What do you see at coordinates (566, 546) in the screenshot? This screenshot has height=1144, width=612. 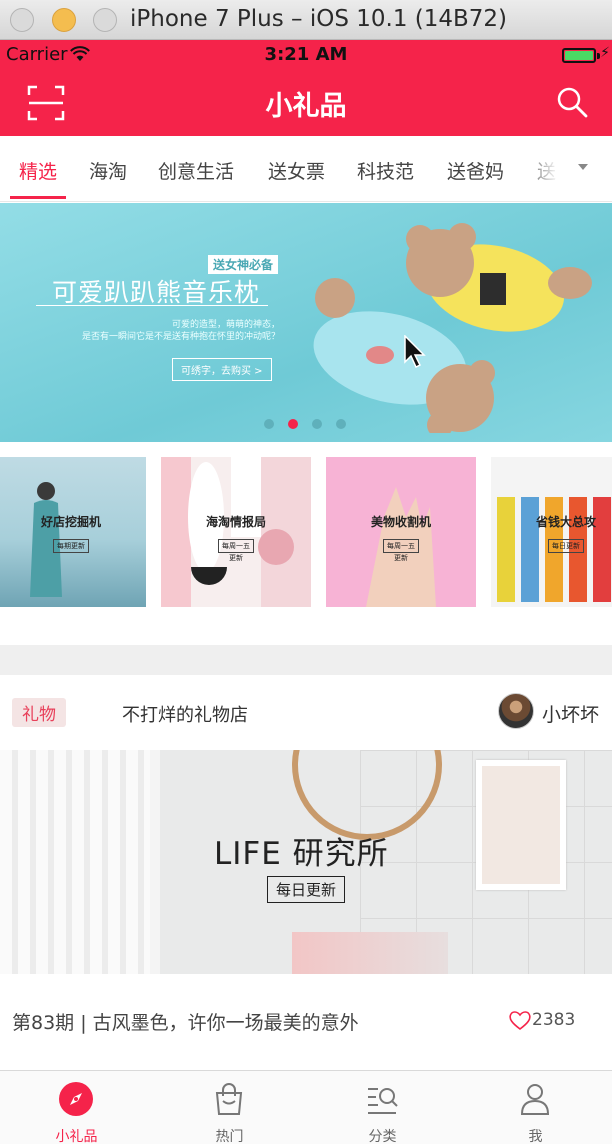 I see `feature-badge: 每日更新` at bounding box center [566, 546].